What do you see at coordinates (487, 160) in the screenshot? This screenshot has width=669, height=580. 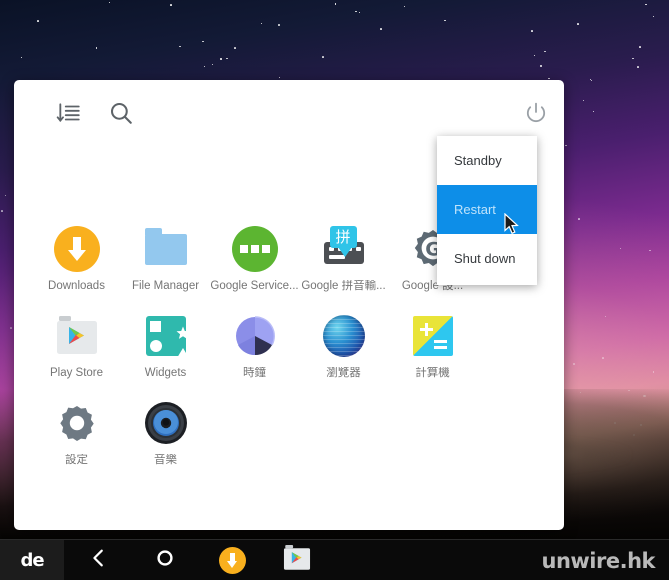 I see `menu-item-standby: Standby` at bounding box center [487, 160].